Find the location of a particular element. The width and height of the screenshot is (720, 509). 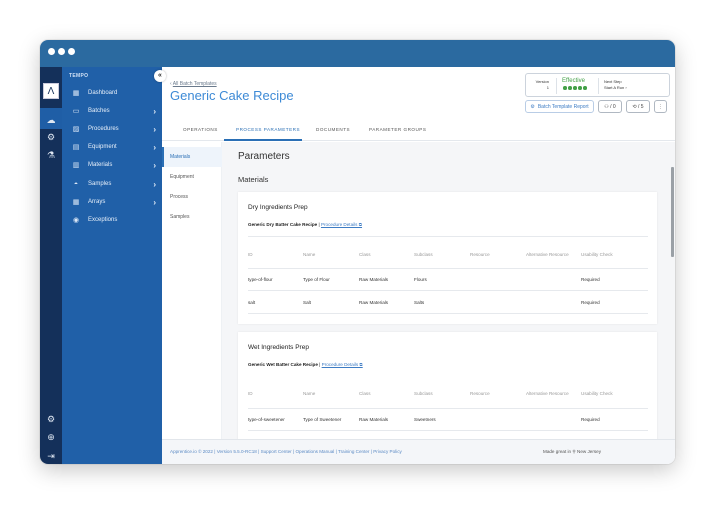

section-nav-samples: Samples is located at coordinates (192, 217).